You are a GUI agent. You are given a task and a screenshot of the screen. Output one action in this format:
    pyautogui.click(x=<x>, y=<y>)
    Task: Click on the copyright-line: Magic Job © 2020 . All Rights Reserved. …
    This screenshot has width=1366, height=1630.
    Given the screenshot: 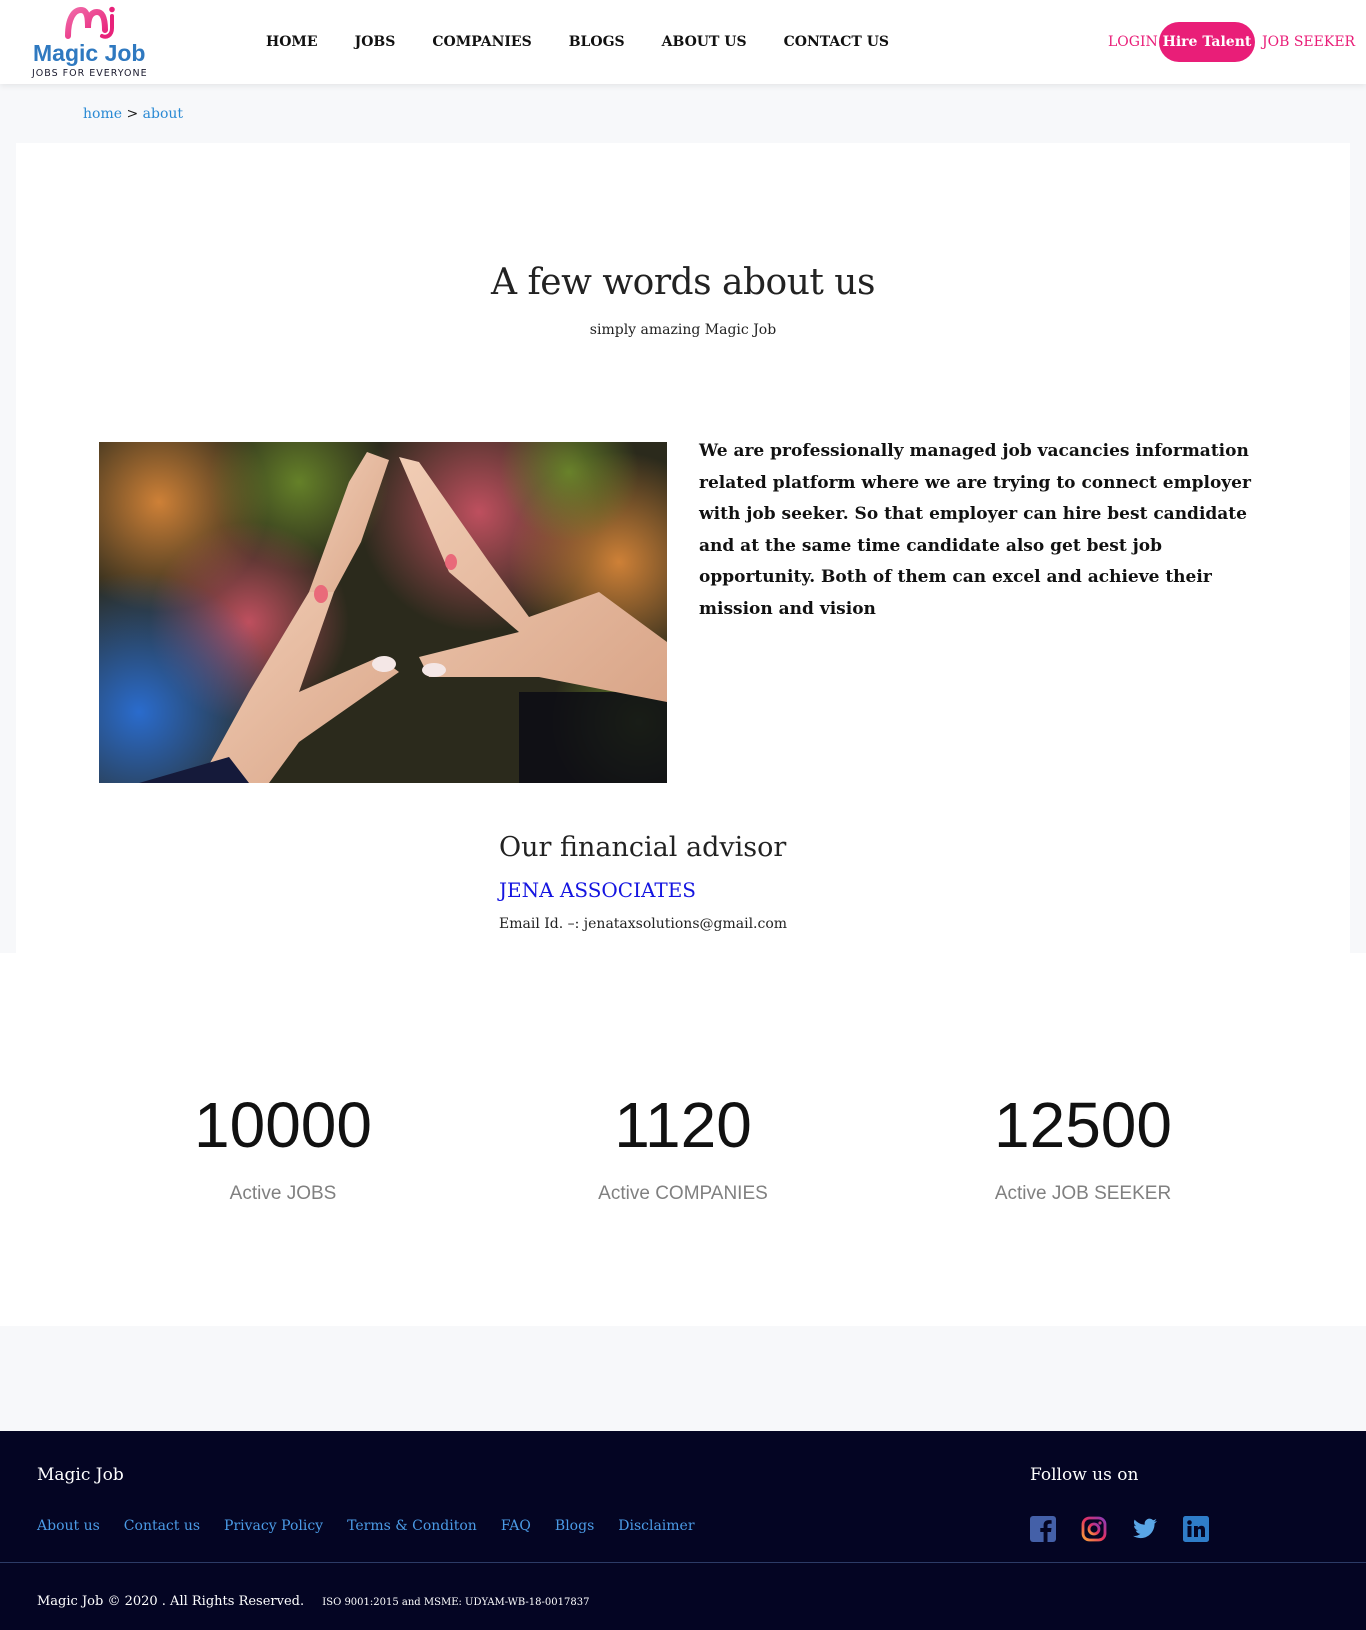 What is the action you would take?
    pyautogui.click(x=313, y=1601)
    